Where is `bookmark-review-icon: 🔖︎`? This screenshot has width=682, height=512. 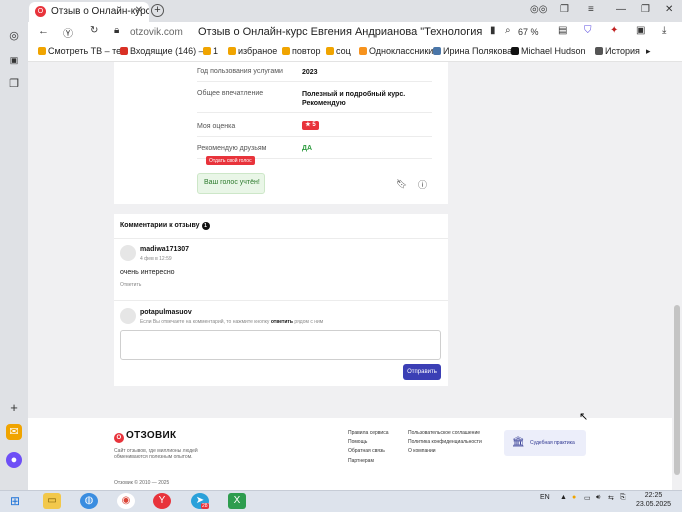
bookmark-review-icon: 🔖︎ is located at coordinates (401, 184).